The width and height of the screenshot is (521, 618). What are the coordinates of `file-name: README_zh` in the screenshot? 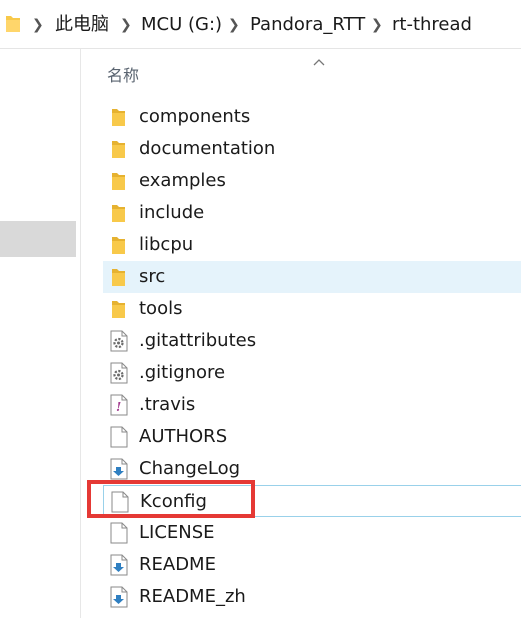 It's located at (192, 596).